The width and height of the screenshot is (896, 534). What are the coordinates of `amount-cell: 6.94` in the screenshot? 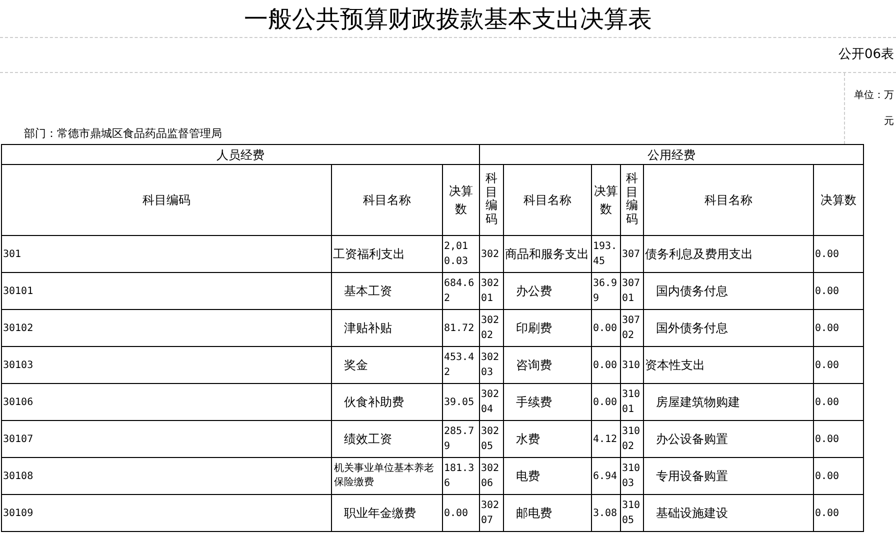 It's located at (606, 476).